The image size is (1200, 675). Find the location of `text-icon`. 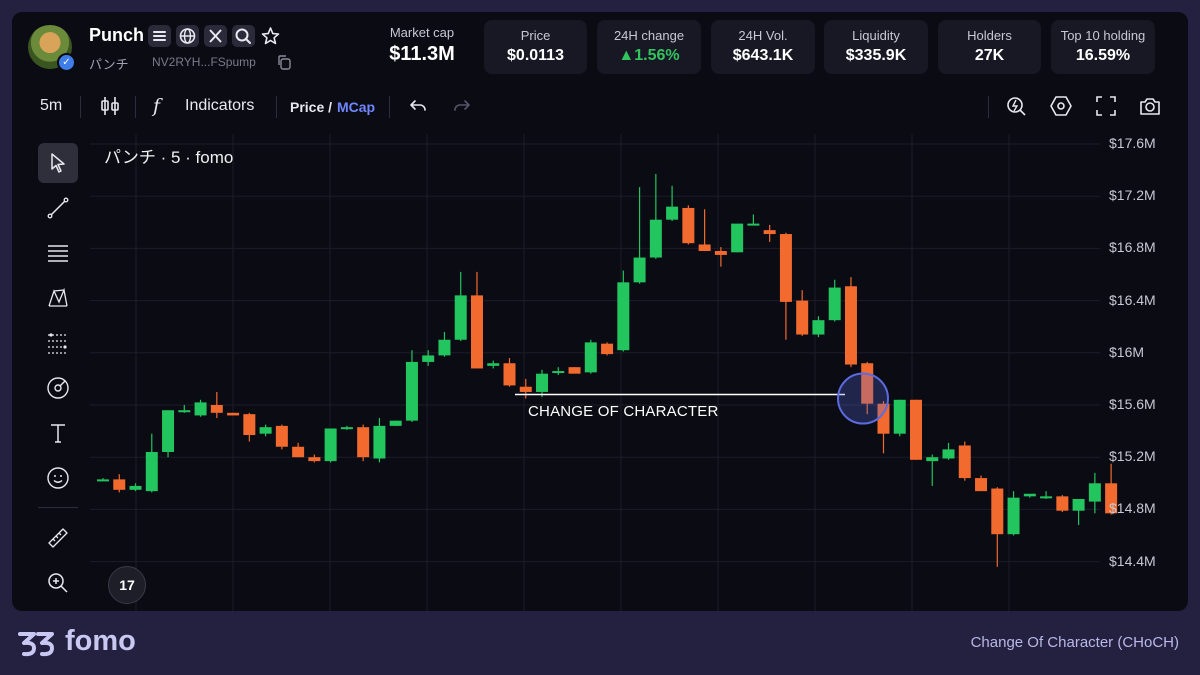

text-icon is located at coordinates (58, 433).